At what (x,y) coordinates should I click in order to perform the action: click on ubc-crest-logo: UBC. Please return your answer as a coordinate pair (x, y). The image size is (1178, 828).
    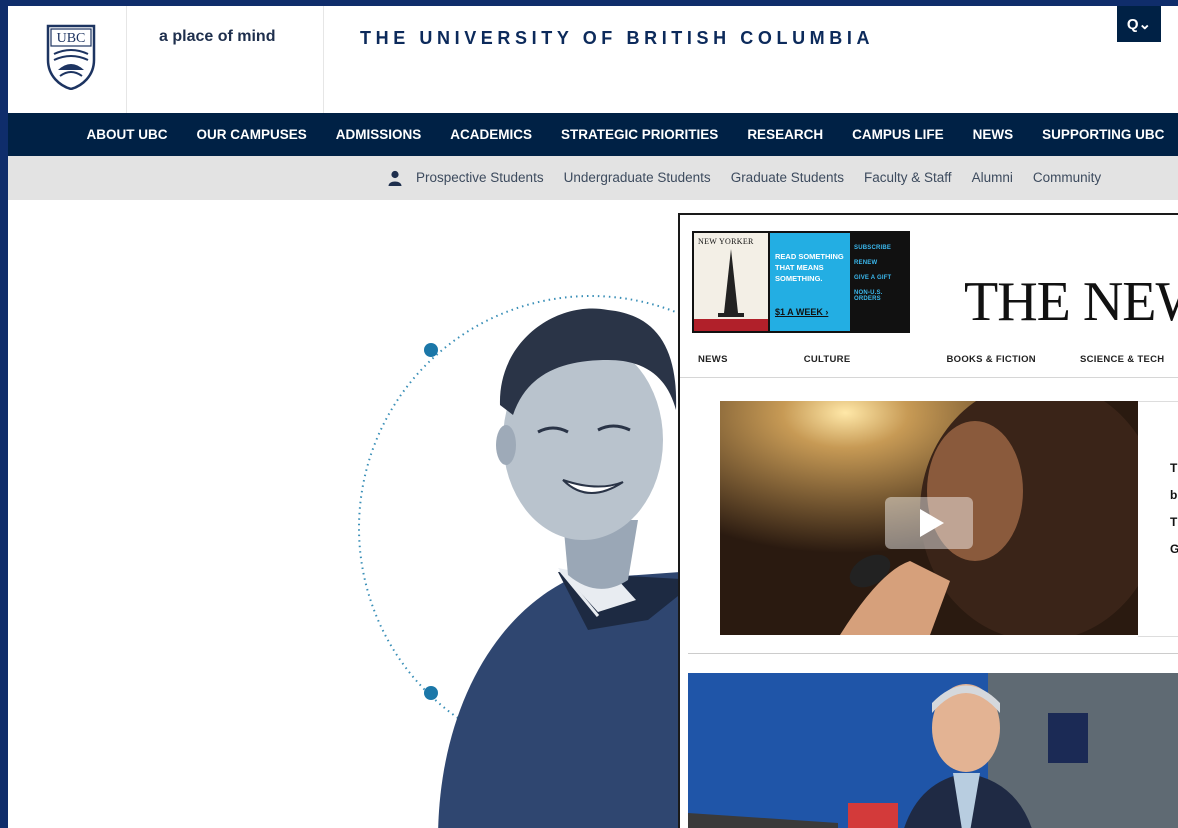
    Looking at the image, I should click on (71, 57).